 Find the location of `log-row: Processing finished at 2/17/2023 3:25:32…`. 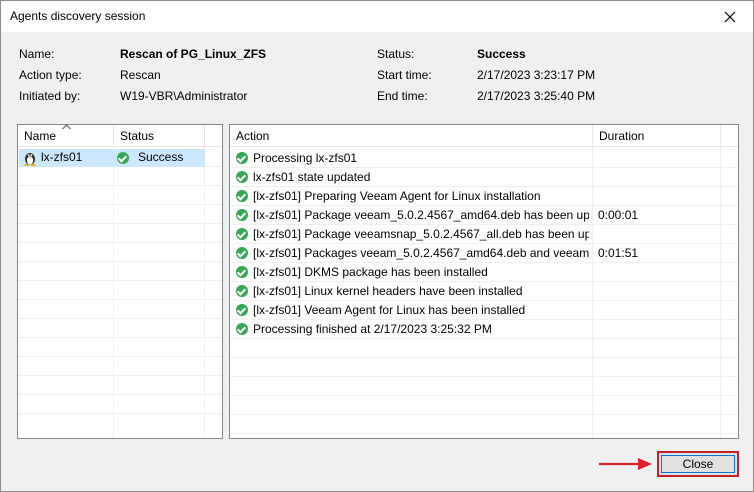

log-row: Processing finished at 2/17/2023 3:25:32… is located at coordinates (475, 329).